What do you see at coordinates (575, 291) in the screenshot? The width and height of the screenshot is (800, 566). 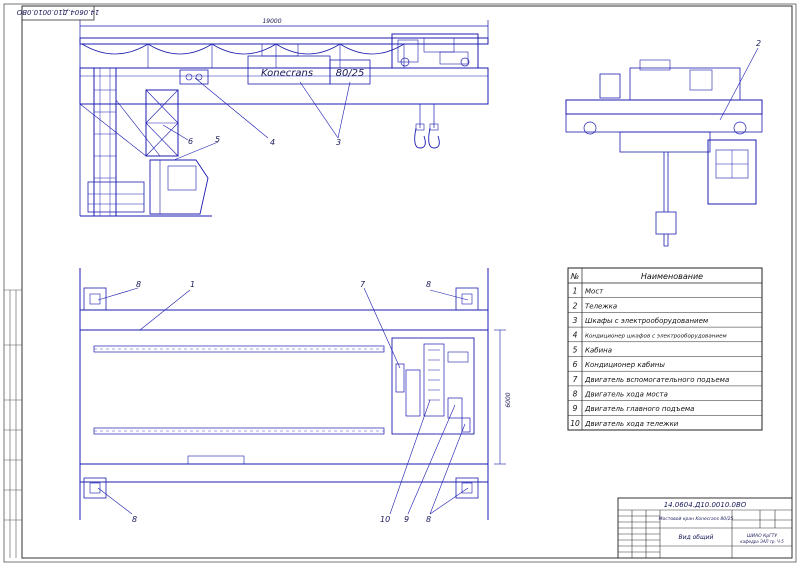 I see `legend-row-num: 1` at bounding box center [575, 291].